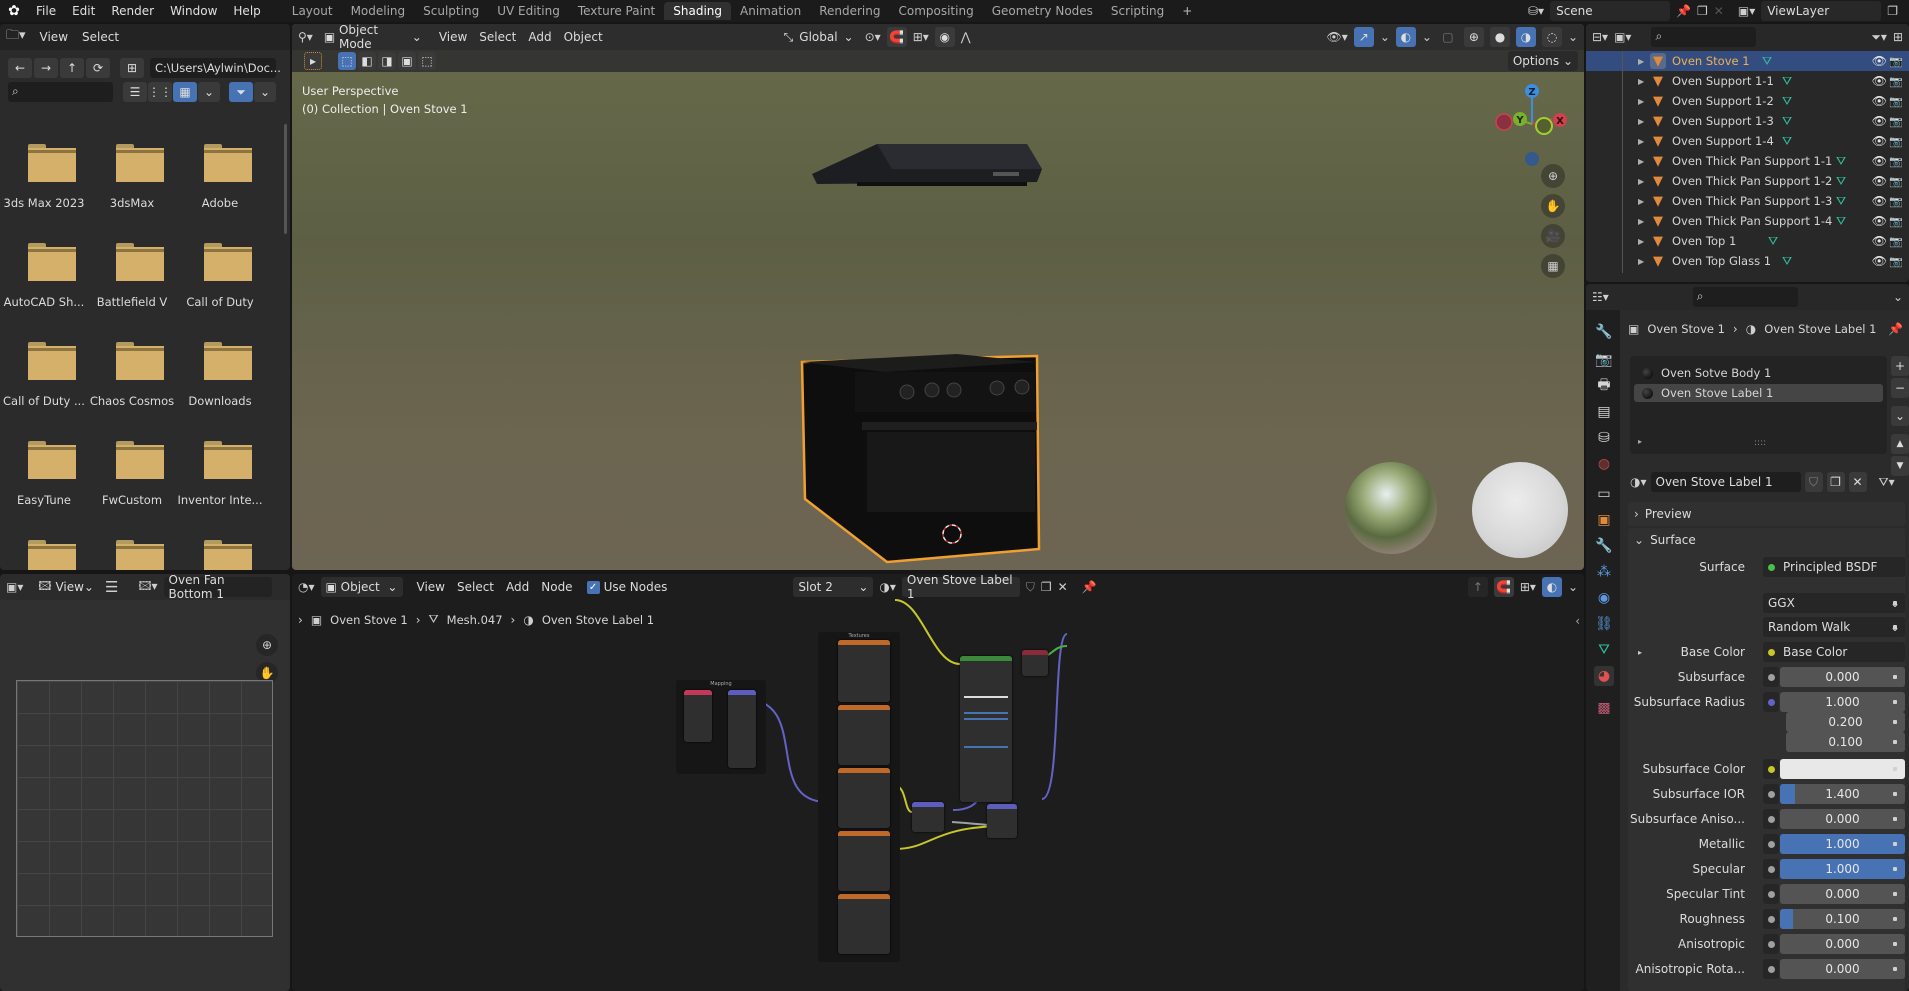 Image resolution: width=1909 pixels, height=991 pixels. What do you see at coordinates (818, 37) in the screenshot?
I see `transform-orientation-dropdown: ⤡ Global ⌄` at bounding box center [818, 37].